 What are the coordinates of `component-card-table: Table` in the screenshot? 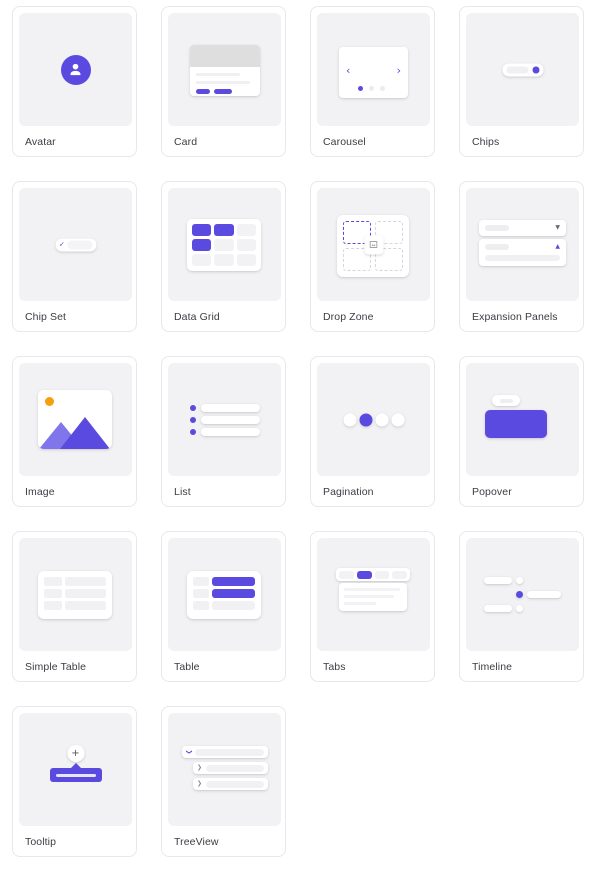 It's located at (223, 606).